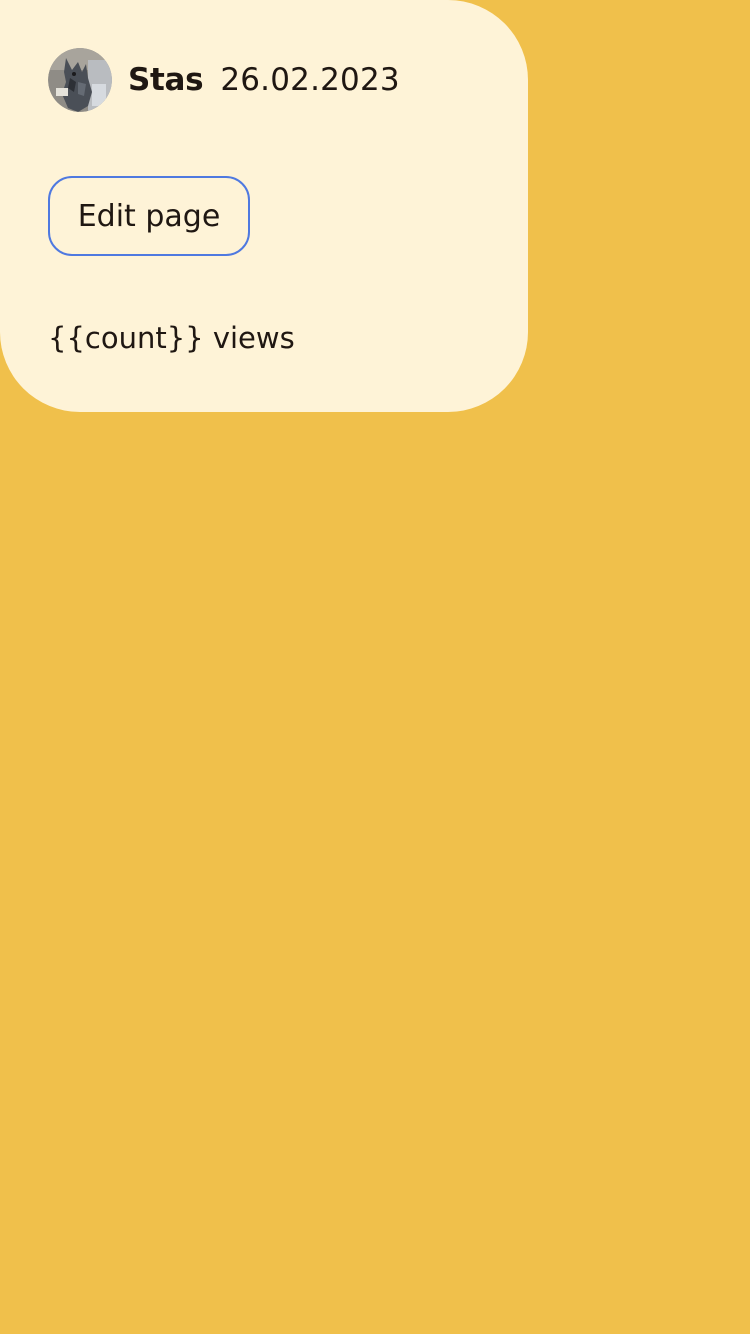 This screenshot has width=750, height=1334. I want to click on author-row: Stas 26.02.2023, so click(224, 80).